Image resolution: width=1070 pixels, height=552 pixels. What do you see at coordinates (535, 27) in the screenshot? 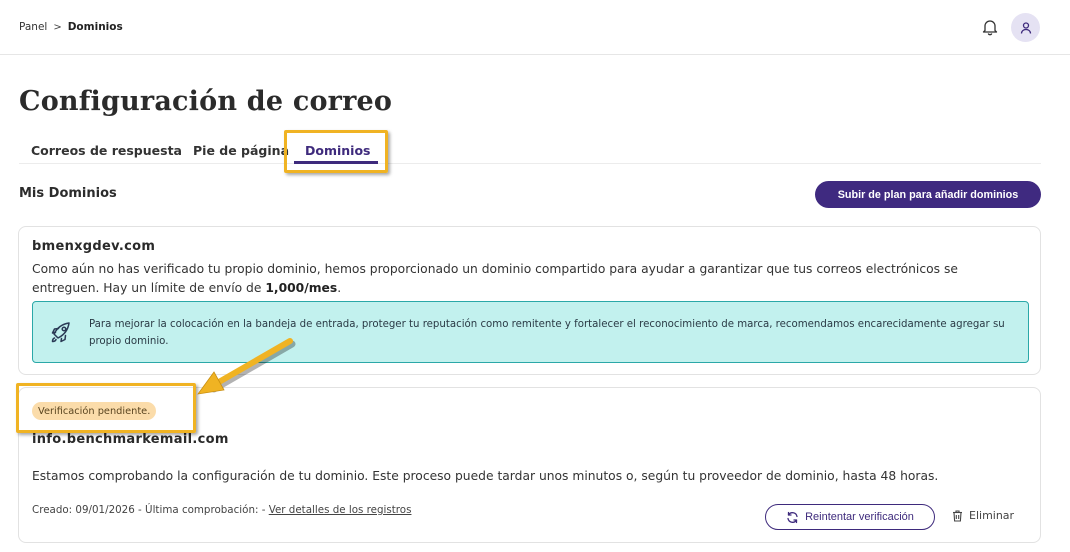
I see `top-bar: Panel > Dominios` at bounding box center [535, 27].